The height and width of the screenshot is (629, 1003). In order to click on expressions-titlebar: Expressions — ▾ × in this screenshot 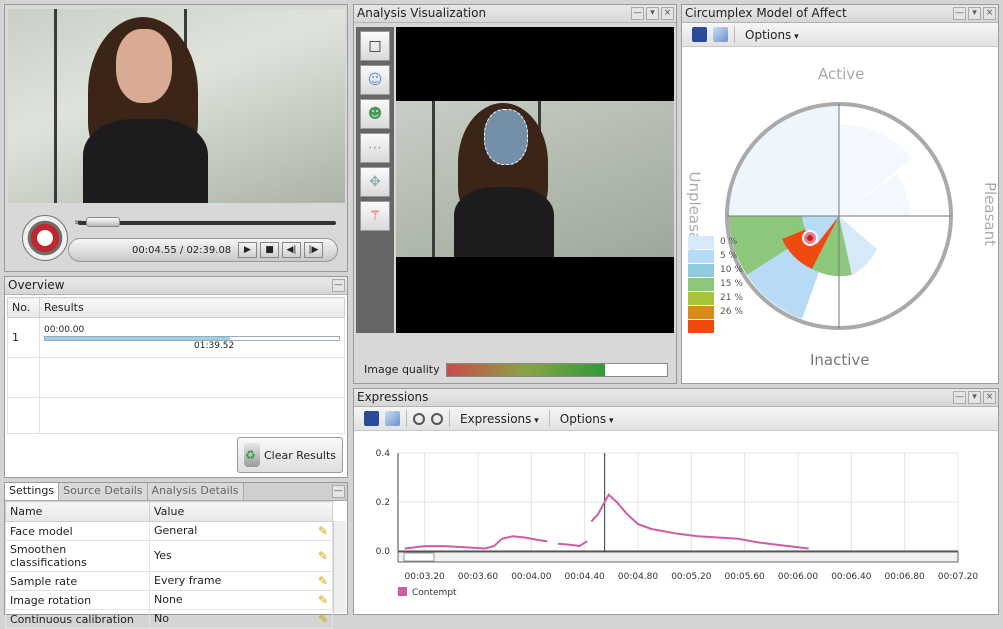, I will do `click(676, 398)`.